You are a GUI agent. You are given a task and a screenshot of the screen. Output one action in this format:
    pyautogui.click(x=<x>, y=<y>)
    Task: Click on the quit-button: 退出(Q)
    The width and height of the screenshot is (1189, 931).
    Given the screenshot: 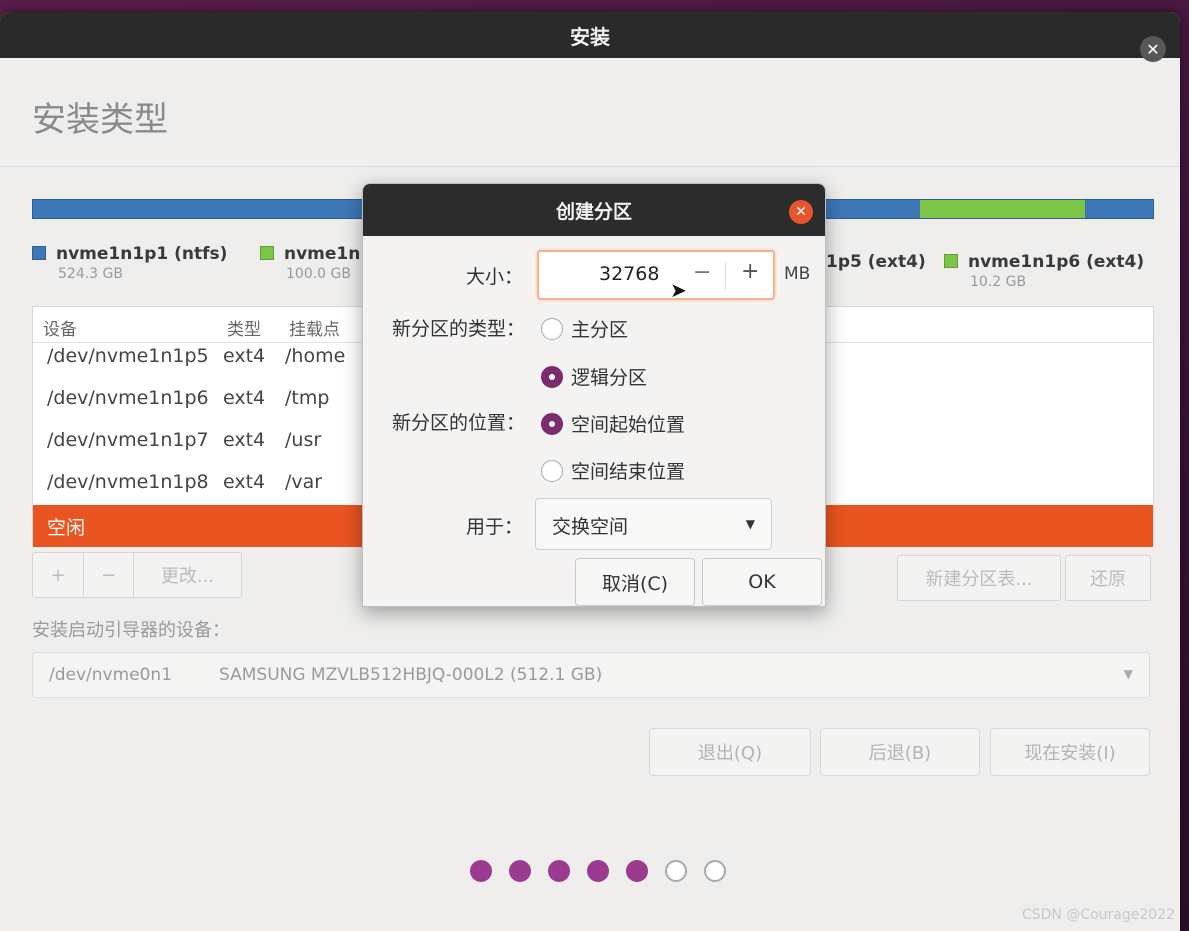 What is the action you would take?
    pyautogui.click(x=730, y=752)
    